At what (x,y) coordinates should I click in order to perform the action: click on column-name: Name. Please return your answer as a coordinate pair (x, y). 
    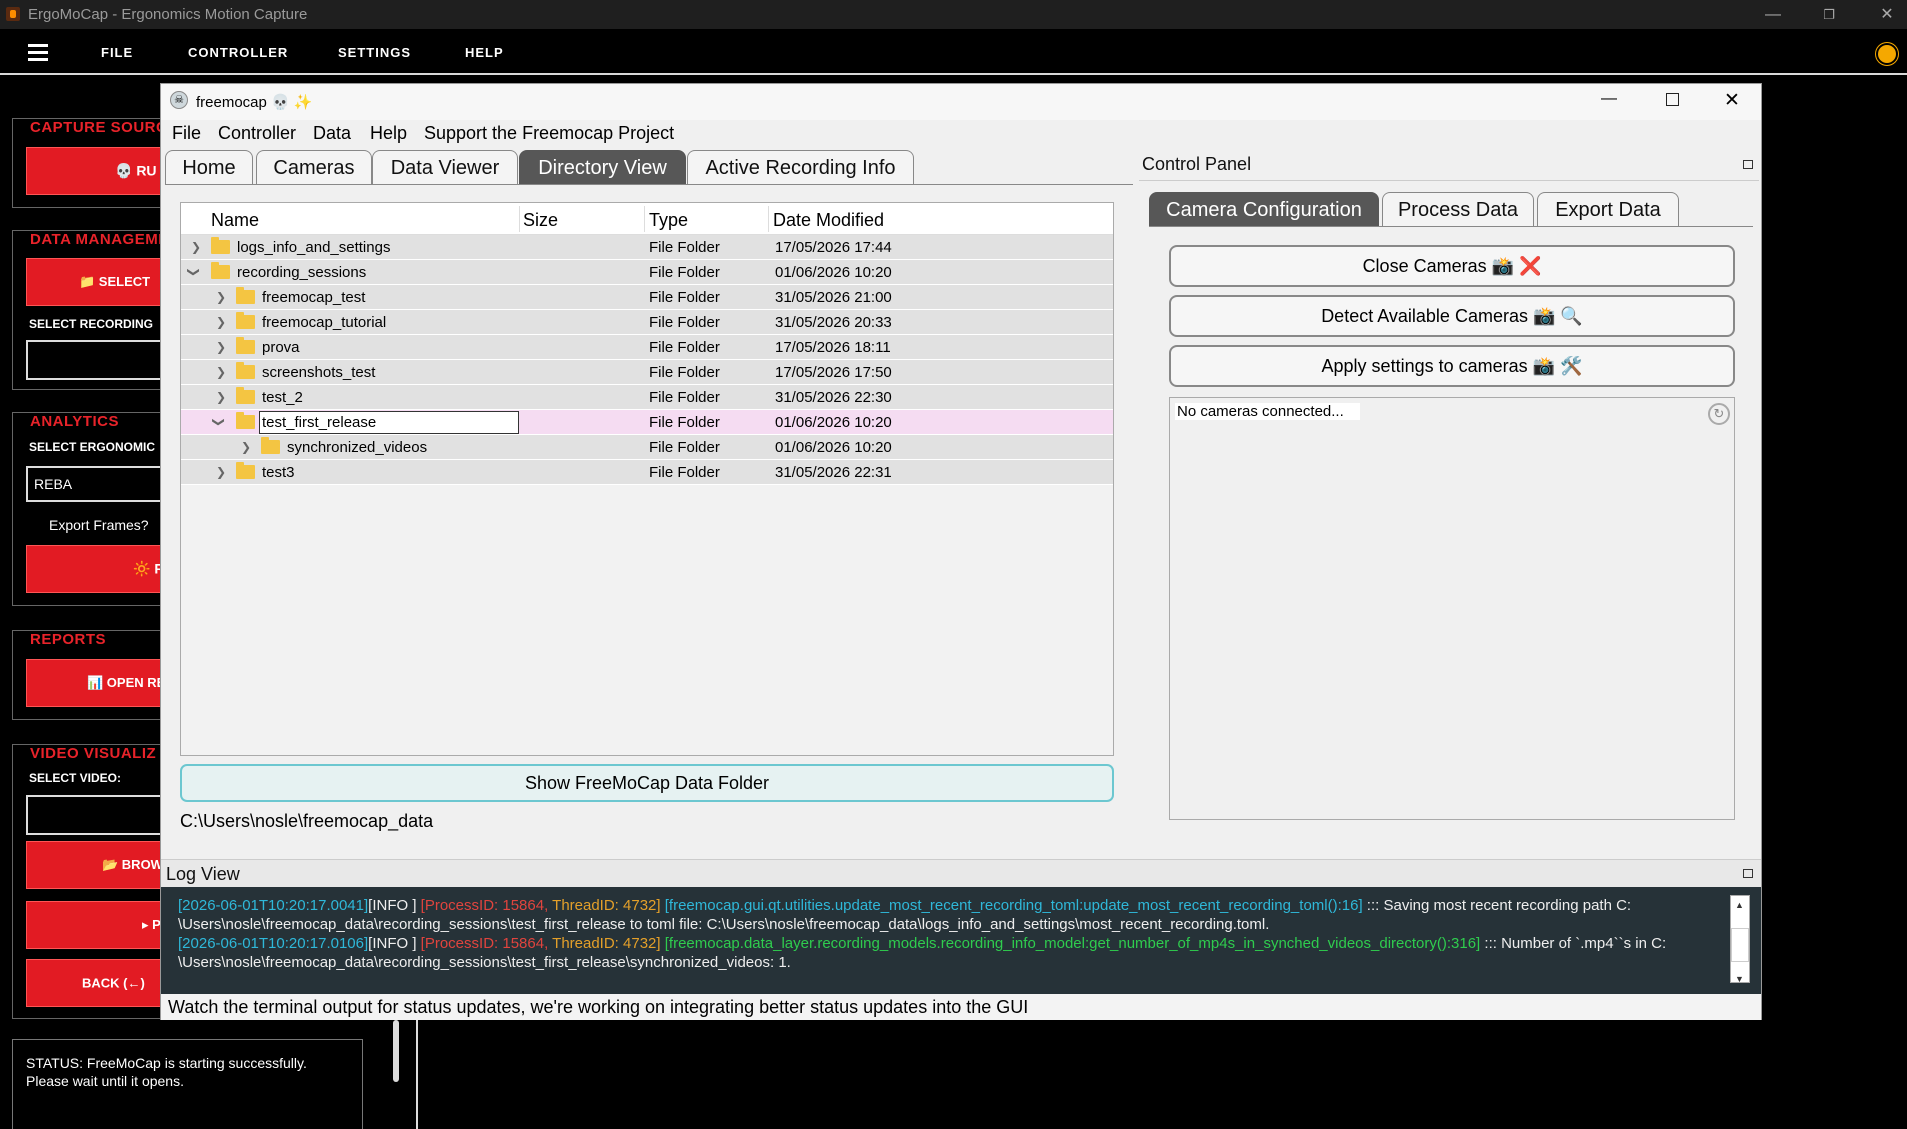
    Looking at the image, I should click on (235, 220).